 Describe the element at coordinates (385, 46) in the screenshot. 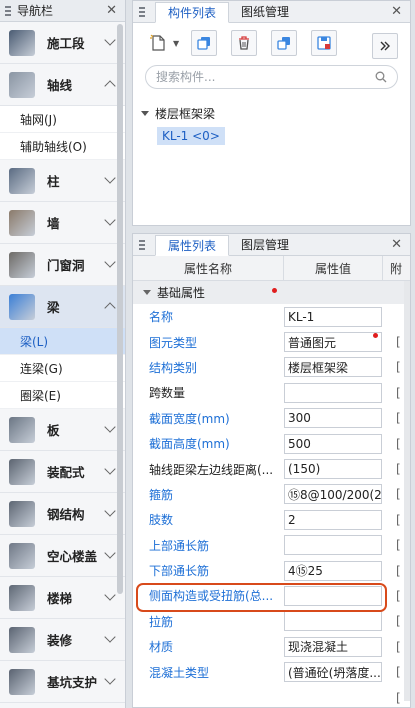

I see `more-tools-button` at that location.